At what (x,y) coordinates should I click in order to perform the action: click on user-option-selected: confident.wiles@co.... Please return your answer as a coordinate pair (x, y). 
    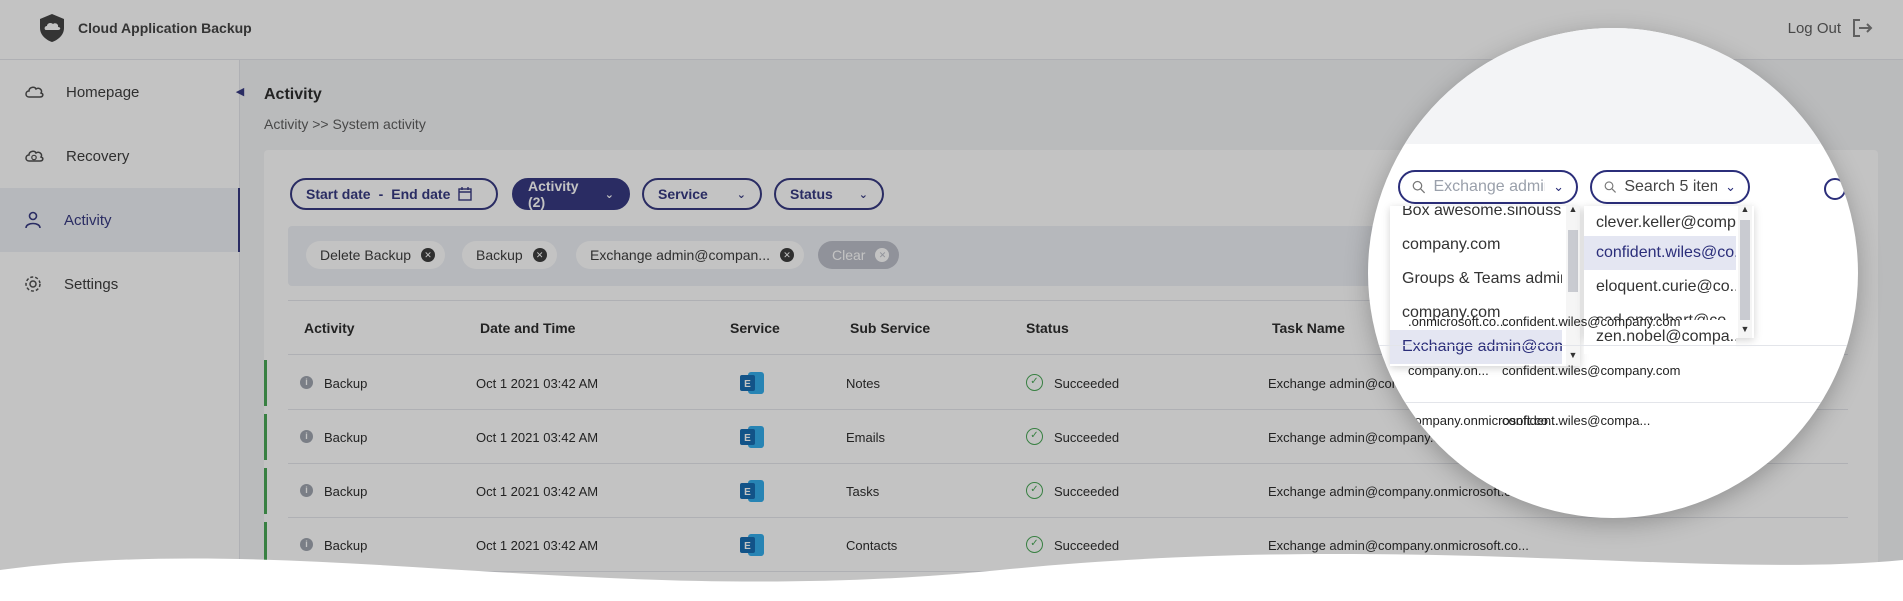
    Looking at the image, I should click on (1660, 253).